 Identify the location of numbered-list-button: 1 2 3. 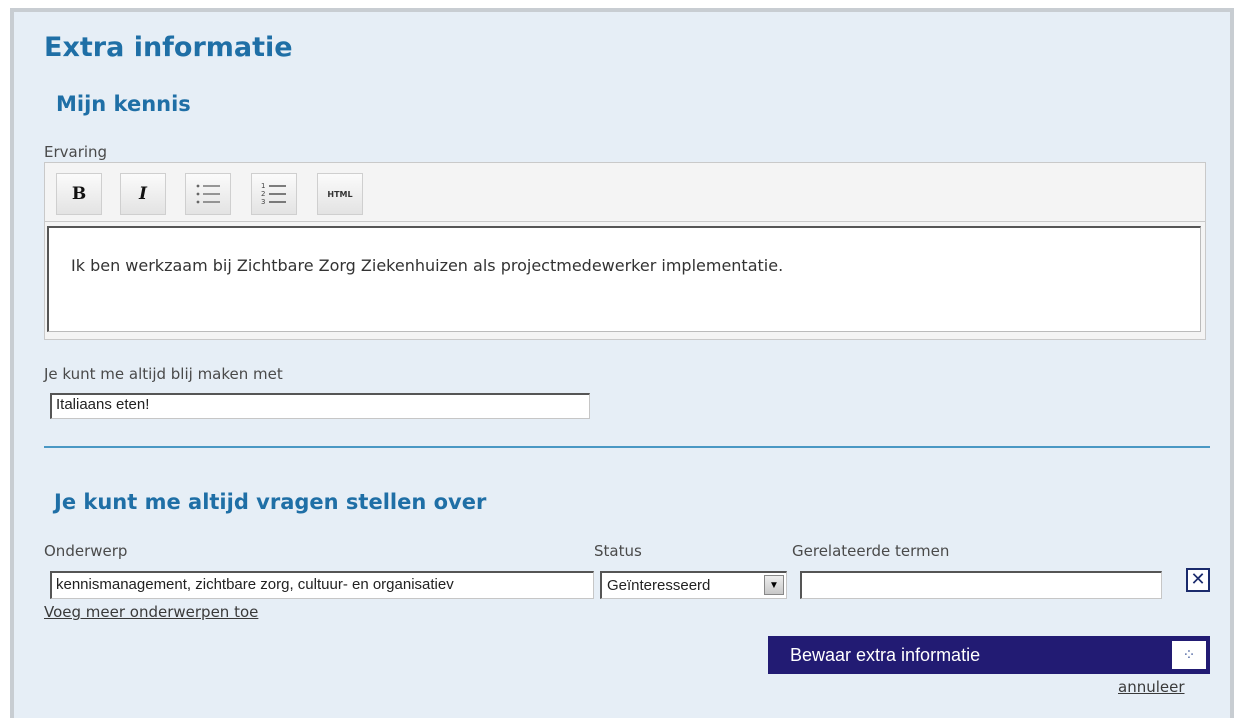
(274, 194).